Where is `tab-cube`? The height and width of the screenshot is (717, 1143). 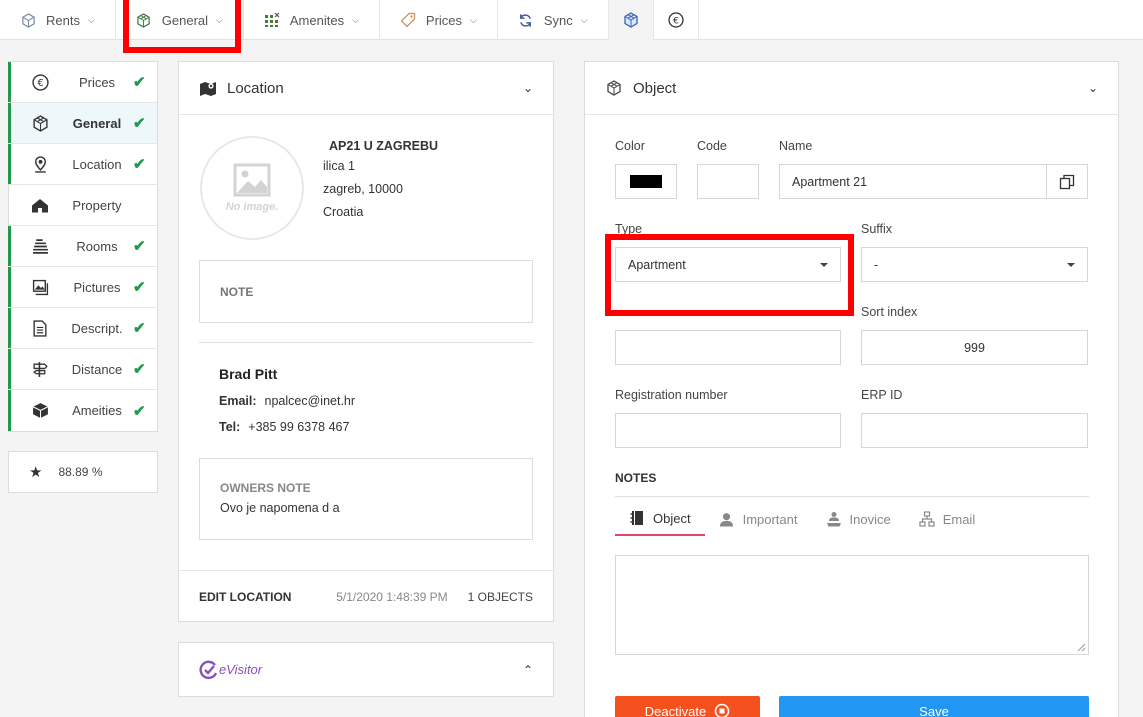
tab-cube is located at coordinates (631, 20).